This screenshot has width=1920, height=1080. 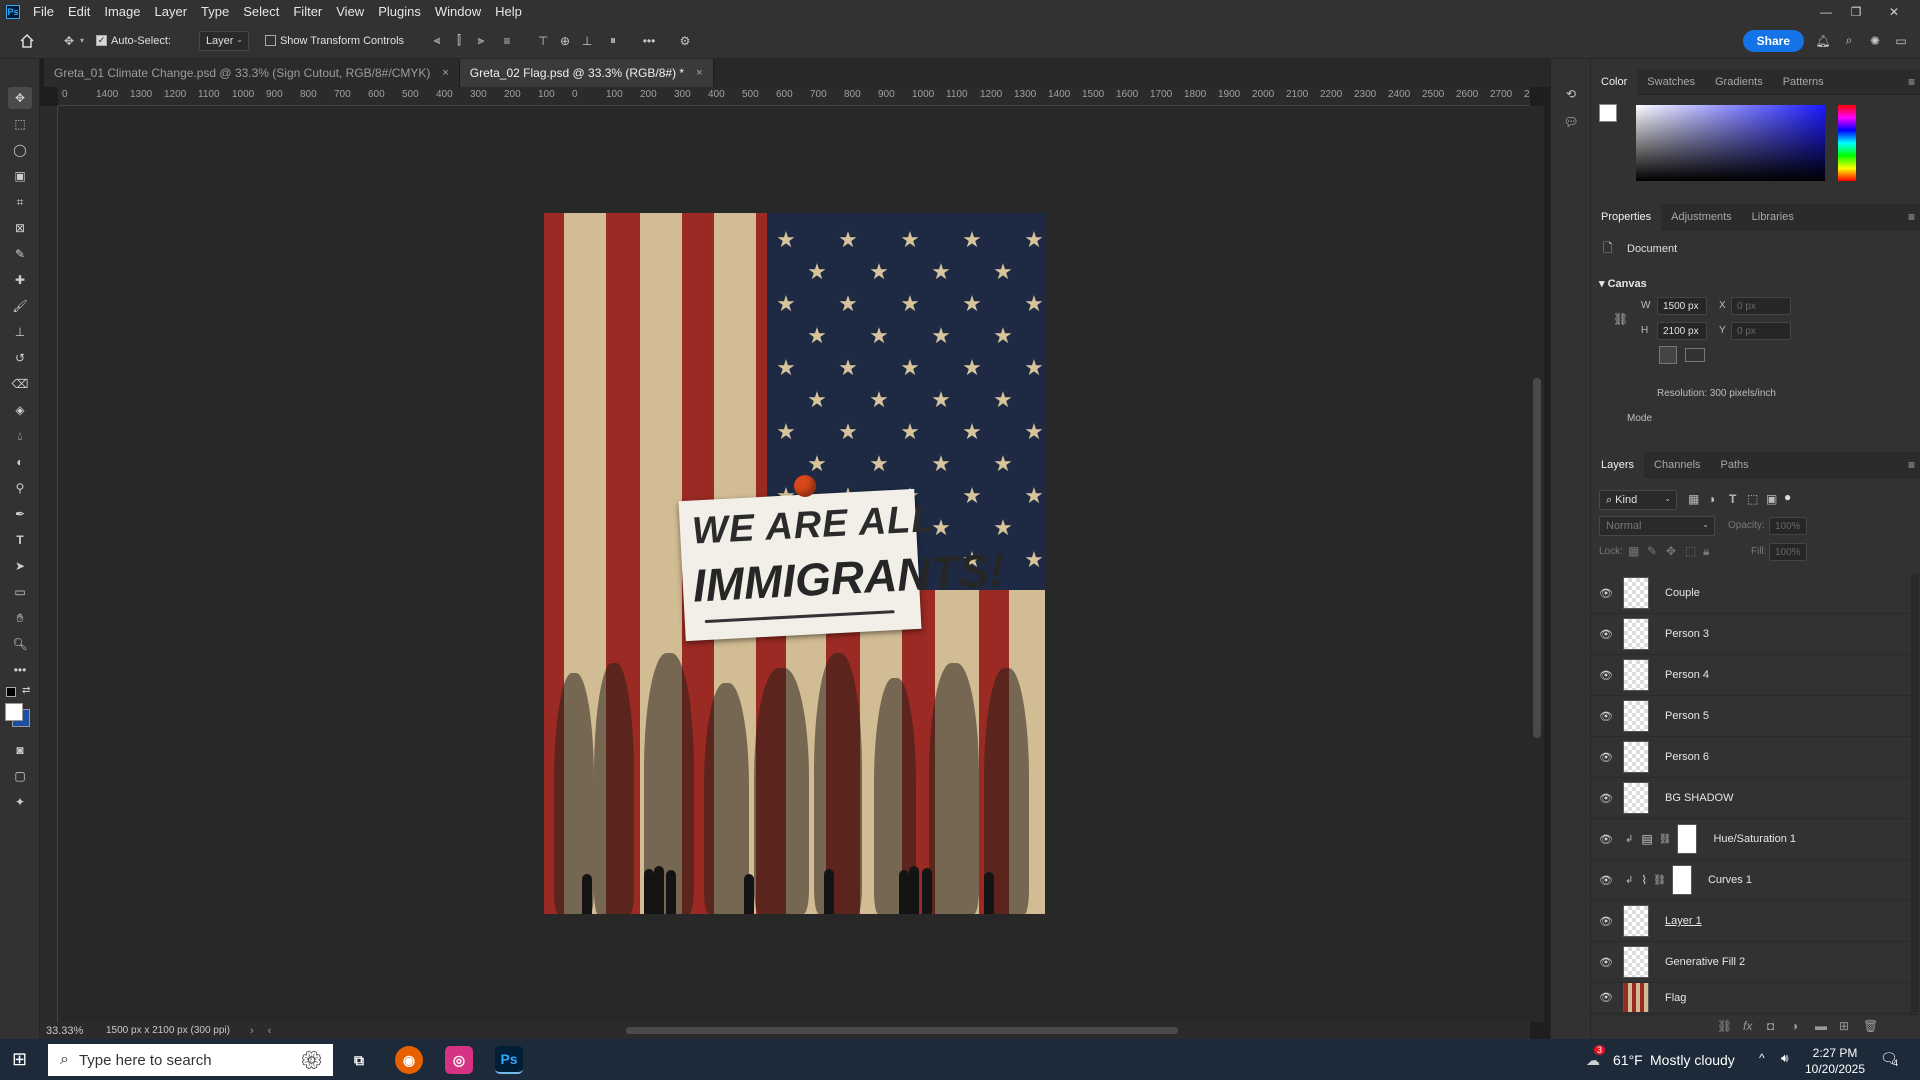 I want to click on align-bottom-icon: ⊥, so click(x=587, y=41).